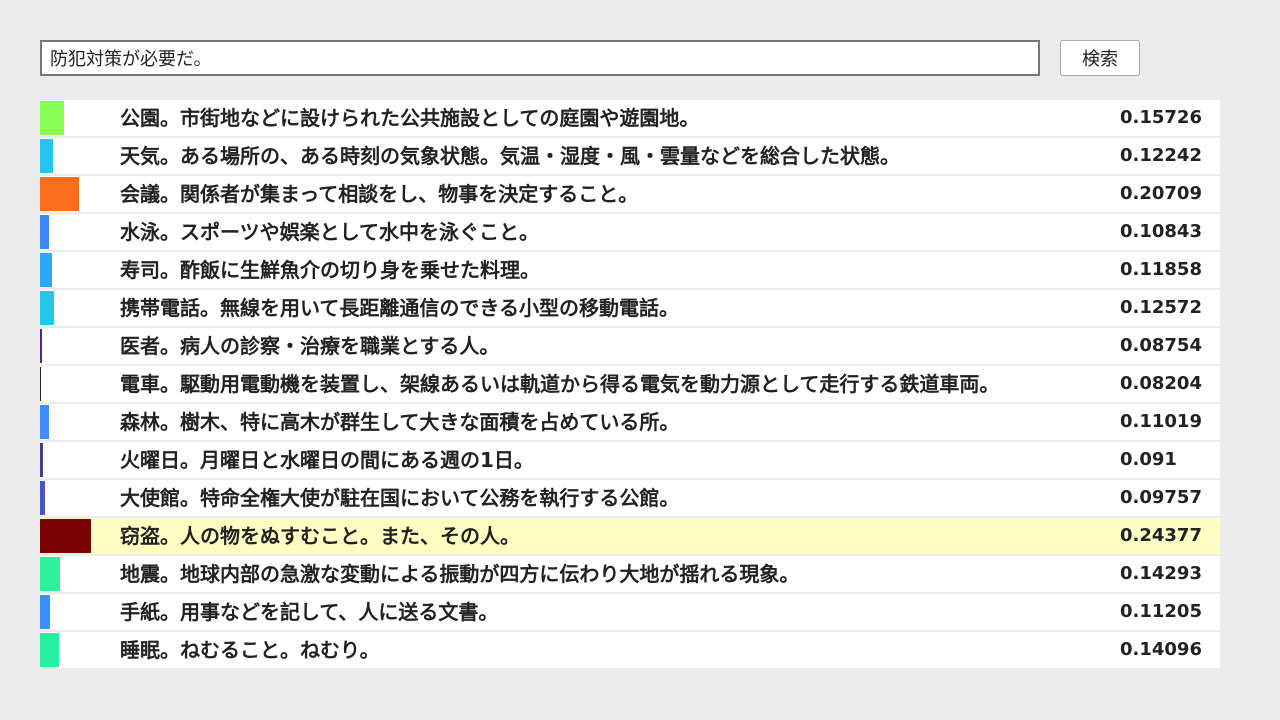 Image resolution: width=1280 pixels, height=720 pixels. I want to click on result-text: 手紙。用事などを記して、人に送る文書。, so click(309, 612).